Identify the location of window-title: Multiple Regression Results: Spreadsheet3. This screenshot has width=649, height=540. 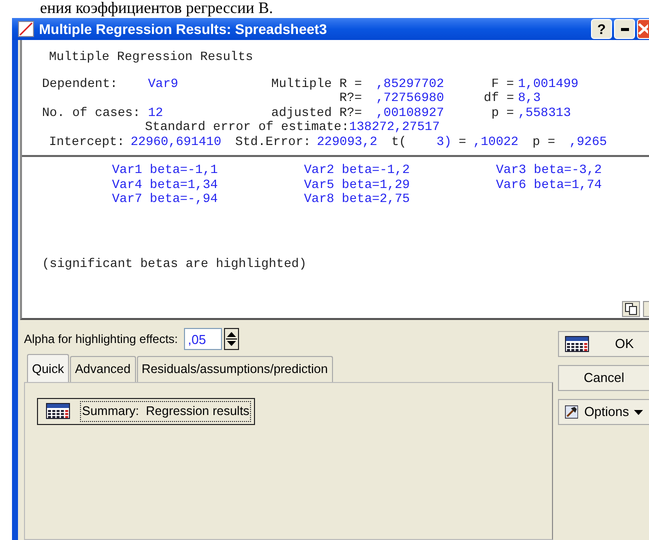
(183, 29).